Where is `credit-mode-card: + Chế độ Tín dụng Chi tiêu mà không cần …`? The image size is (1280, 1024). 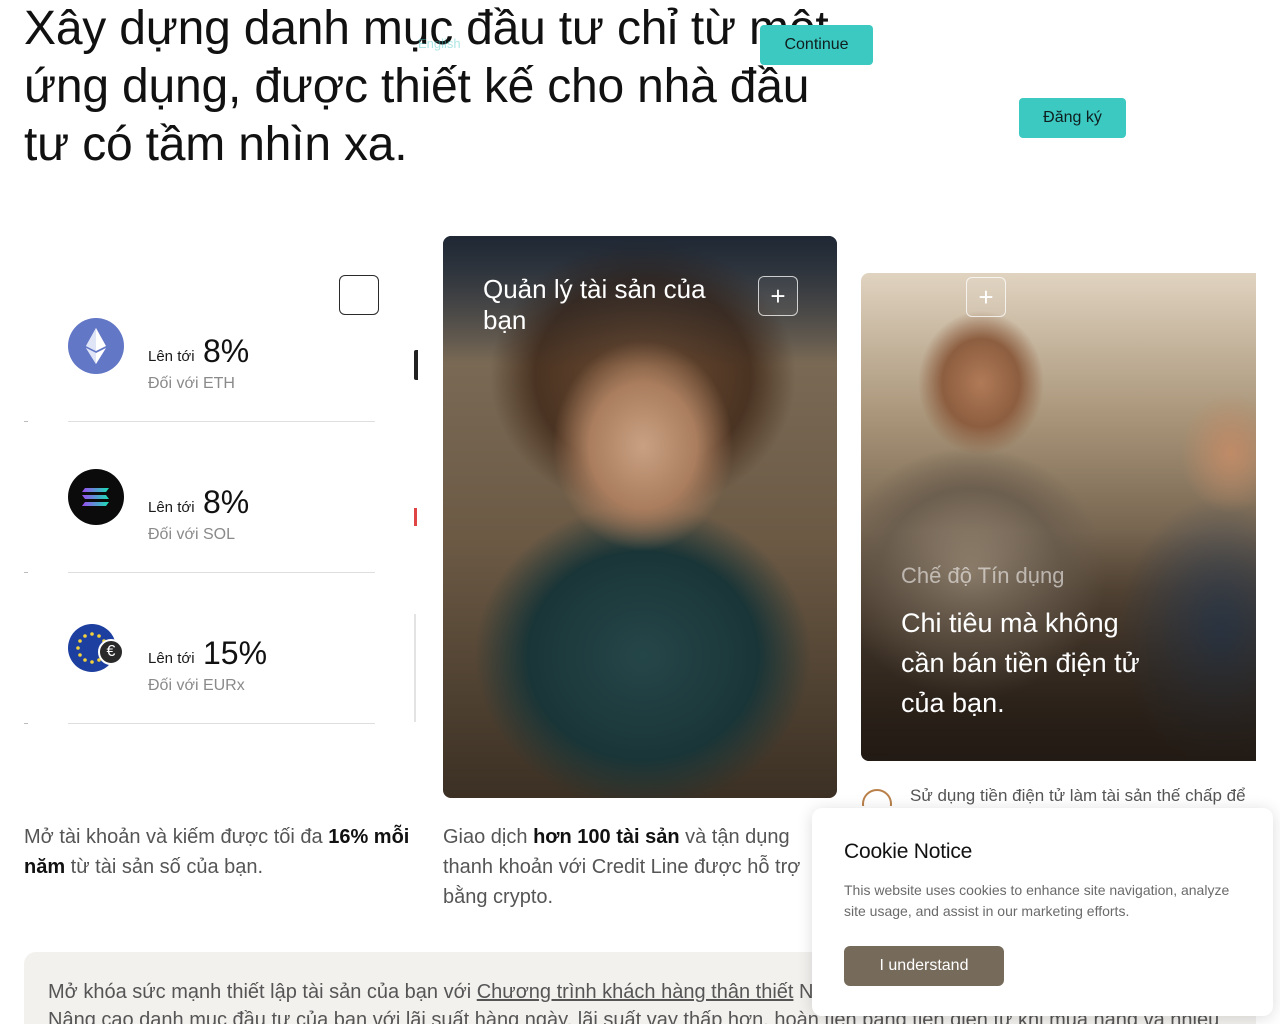
credit-mode-card: + Chế độ Tín dụng Chi tiêu mà không cần … is located at coordinates (1058, 517).